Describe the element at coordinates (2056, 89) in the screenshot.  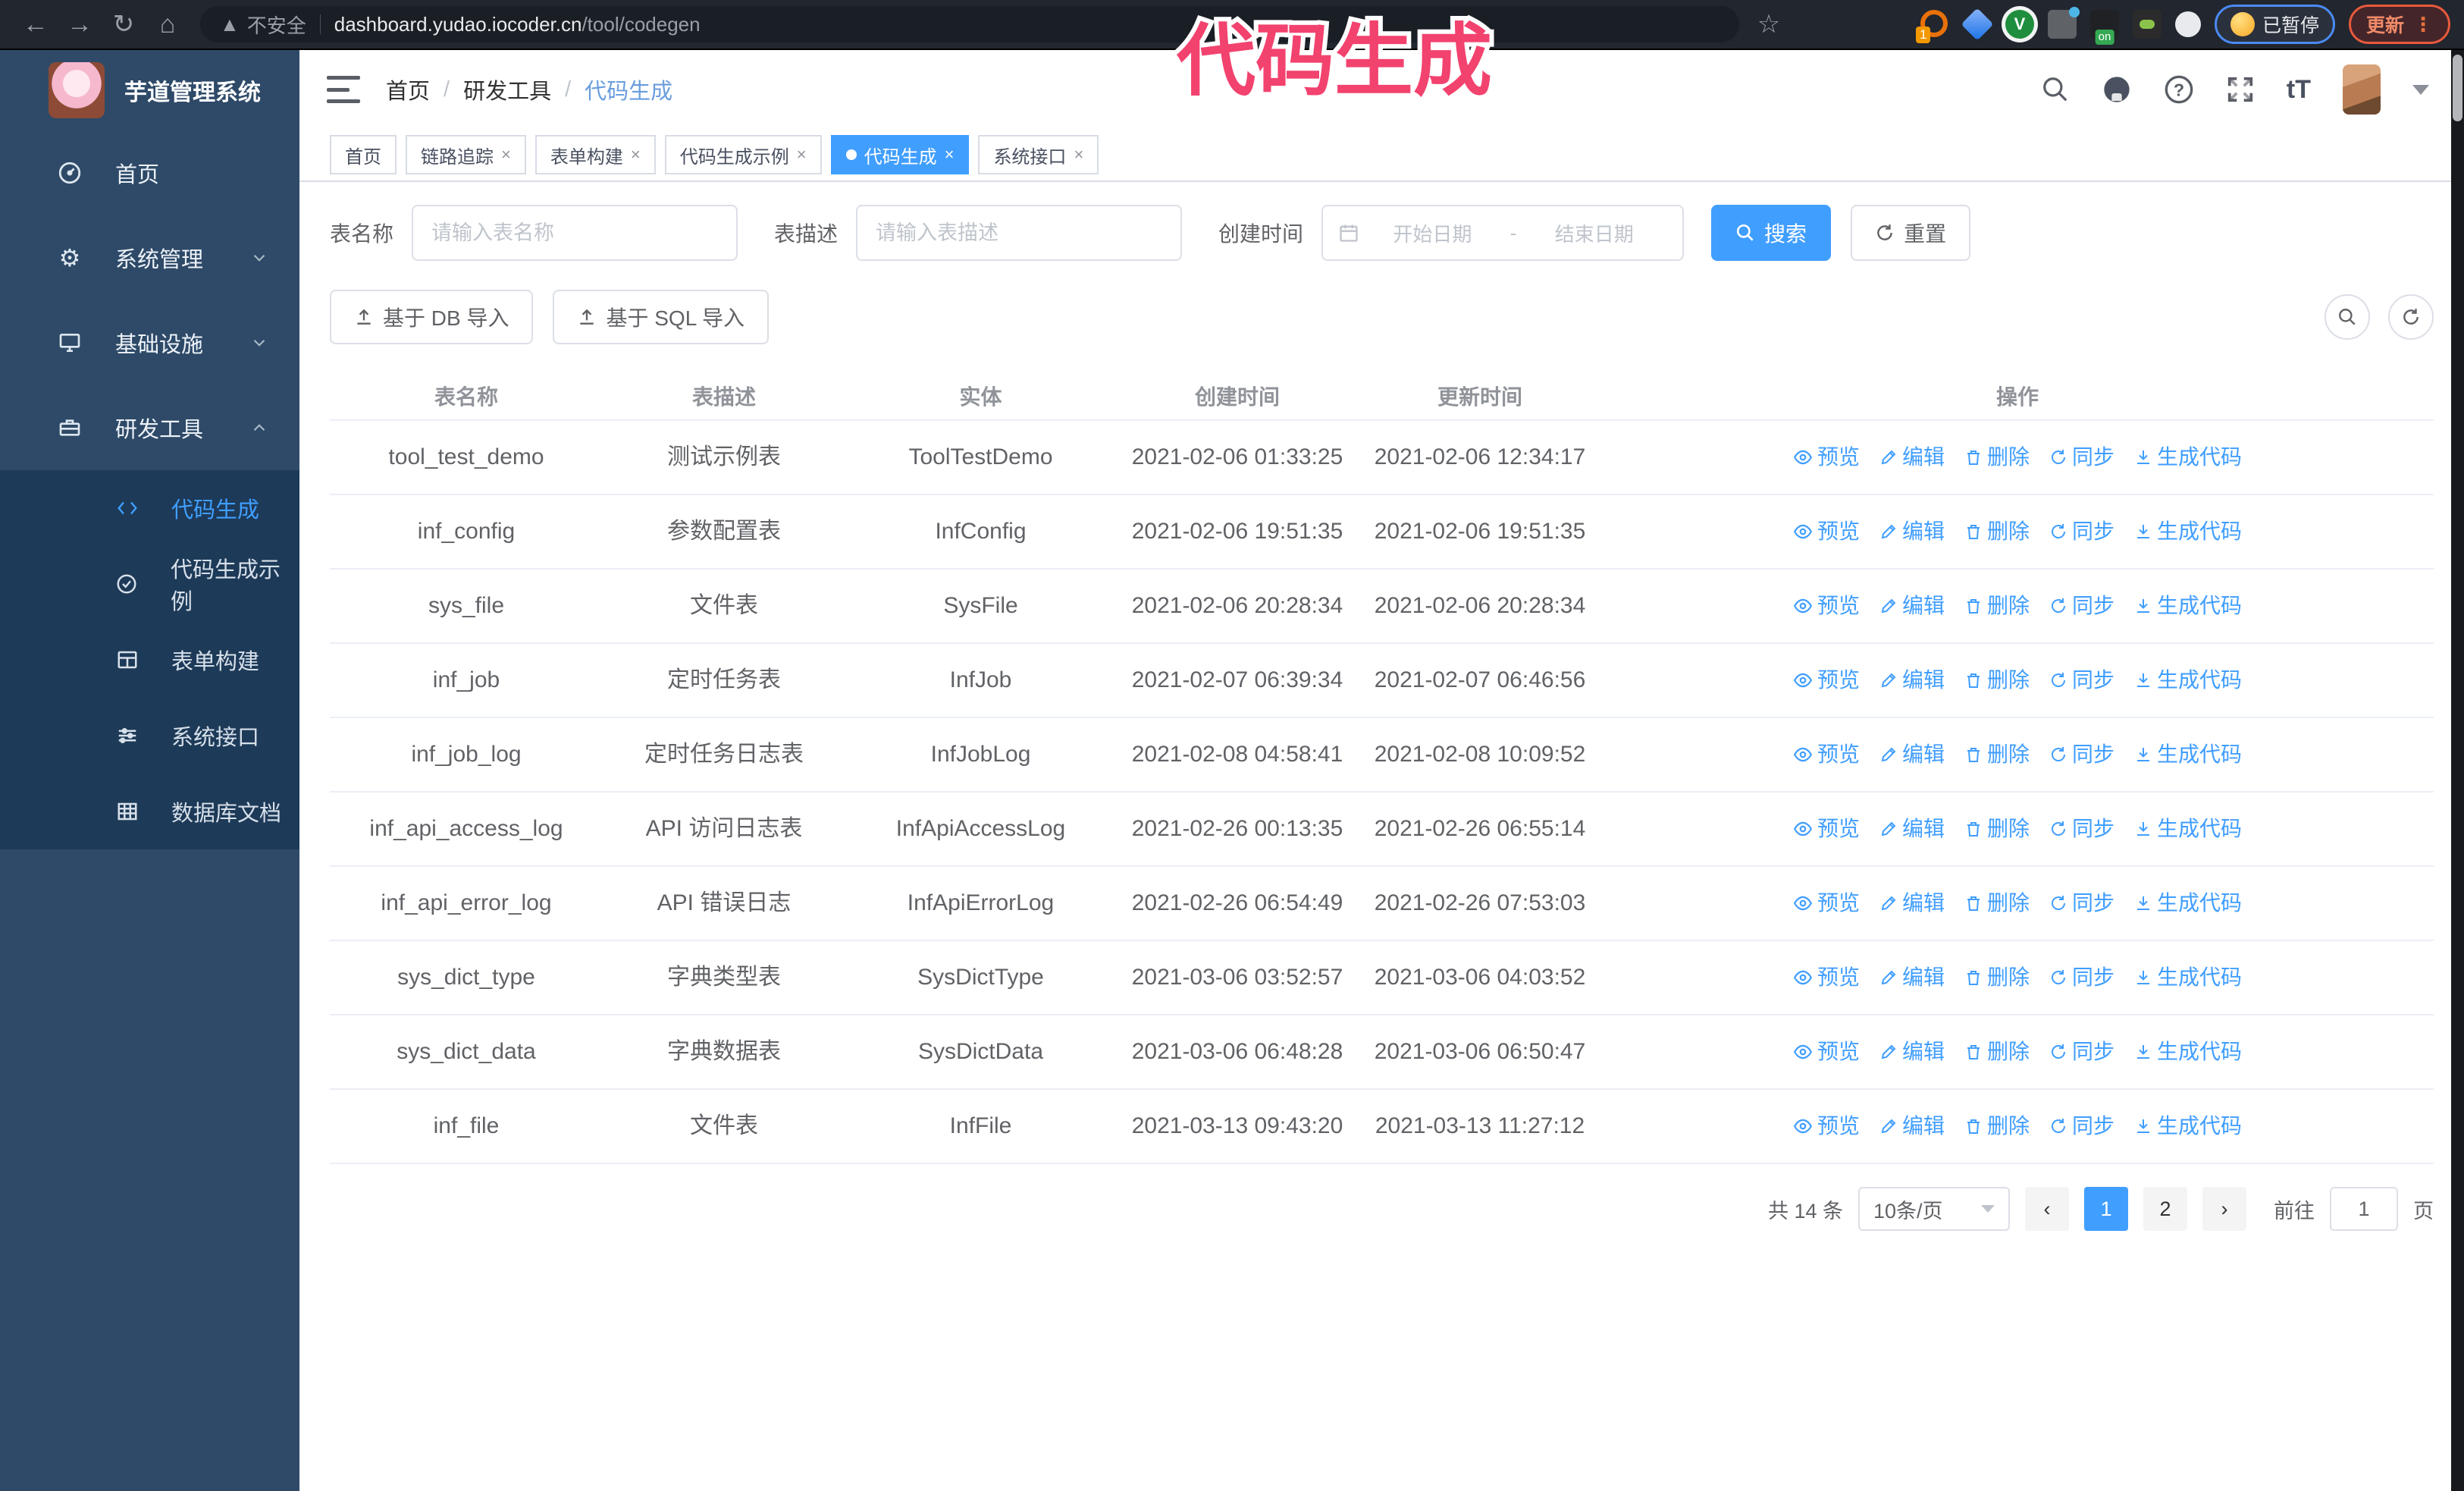
I see `search-icon` at that location.